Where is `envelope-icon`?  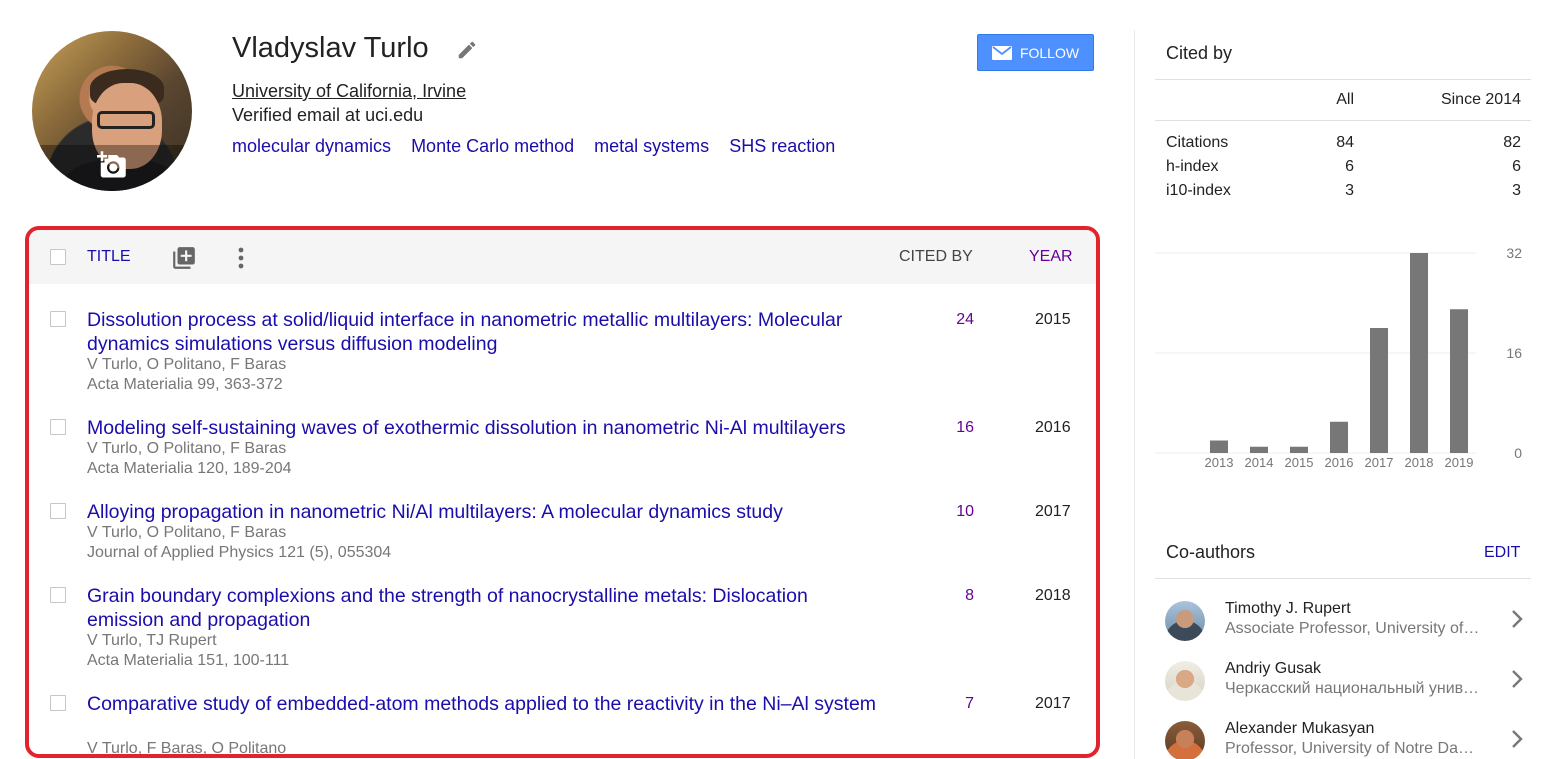 envelope-icon is located at coordinates (1001, 52).